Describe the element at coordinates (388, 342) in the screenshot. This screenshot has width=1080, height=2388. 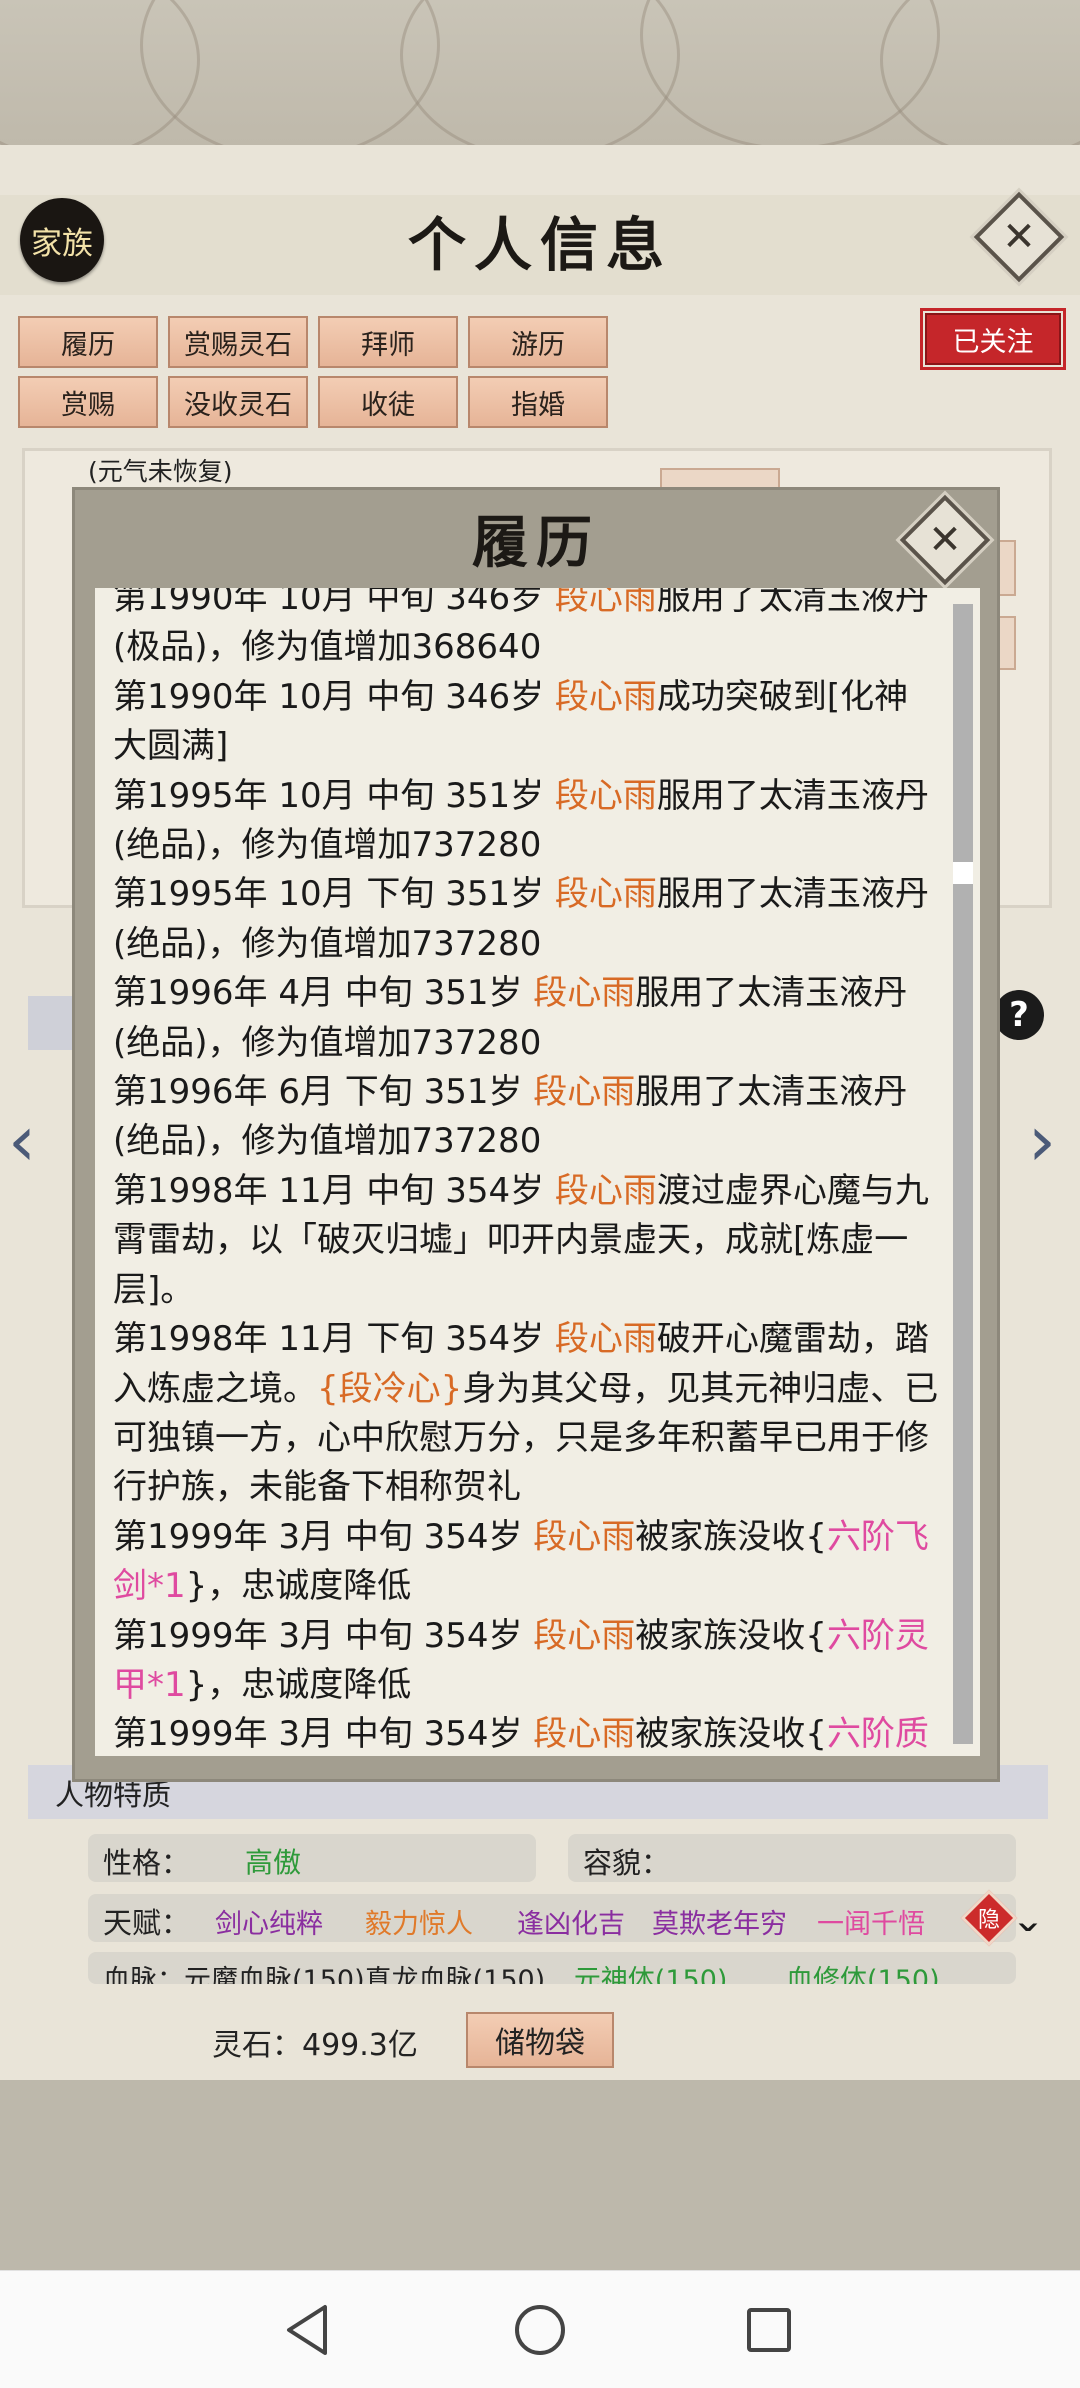
I see `tab-apprentice: 拜师` at that location.